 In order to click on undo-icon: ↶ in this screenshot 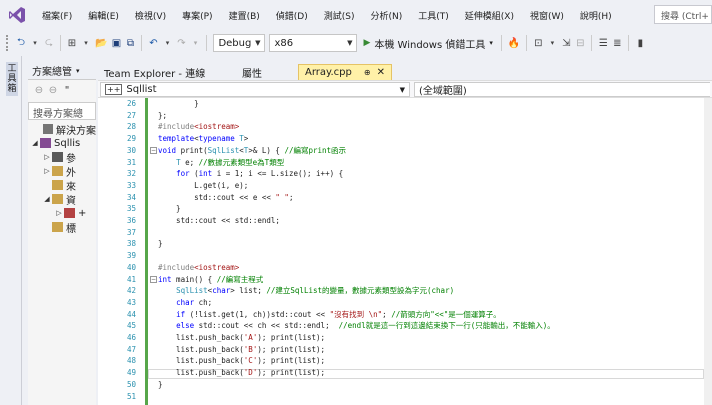, I will do `click(153, 43)`.